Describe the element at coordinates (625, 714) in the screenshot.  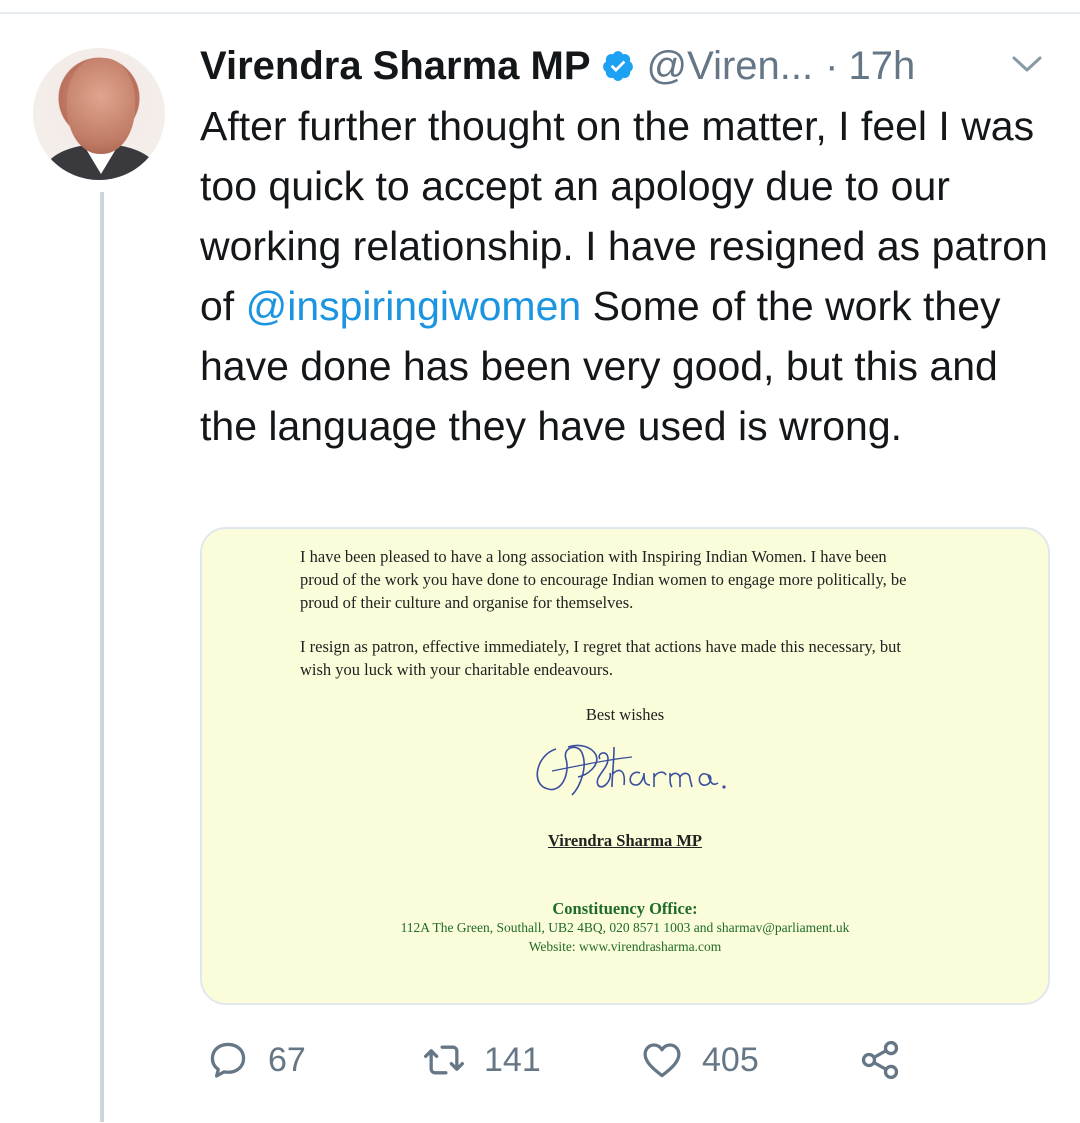
I see `letter-closing: Best wishes` at that location.